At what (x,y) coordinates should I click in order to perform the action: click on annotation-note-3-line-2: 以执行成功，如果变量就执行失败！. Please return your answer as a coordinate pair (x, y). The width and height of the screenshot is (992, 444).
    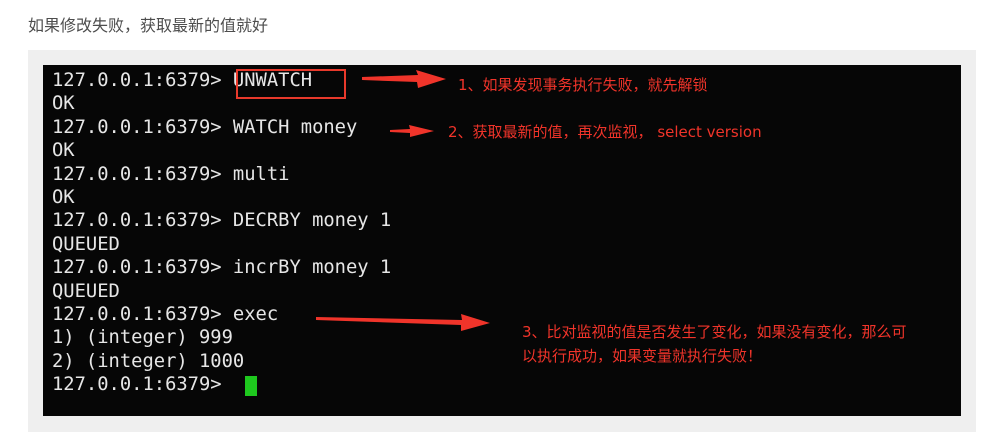
    Looking at the image, I should click on (642, 356).